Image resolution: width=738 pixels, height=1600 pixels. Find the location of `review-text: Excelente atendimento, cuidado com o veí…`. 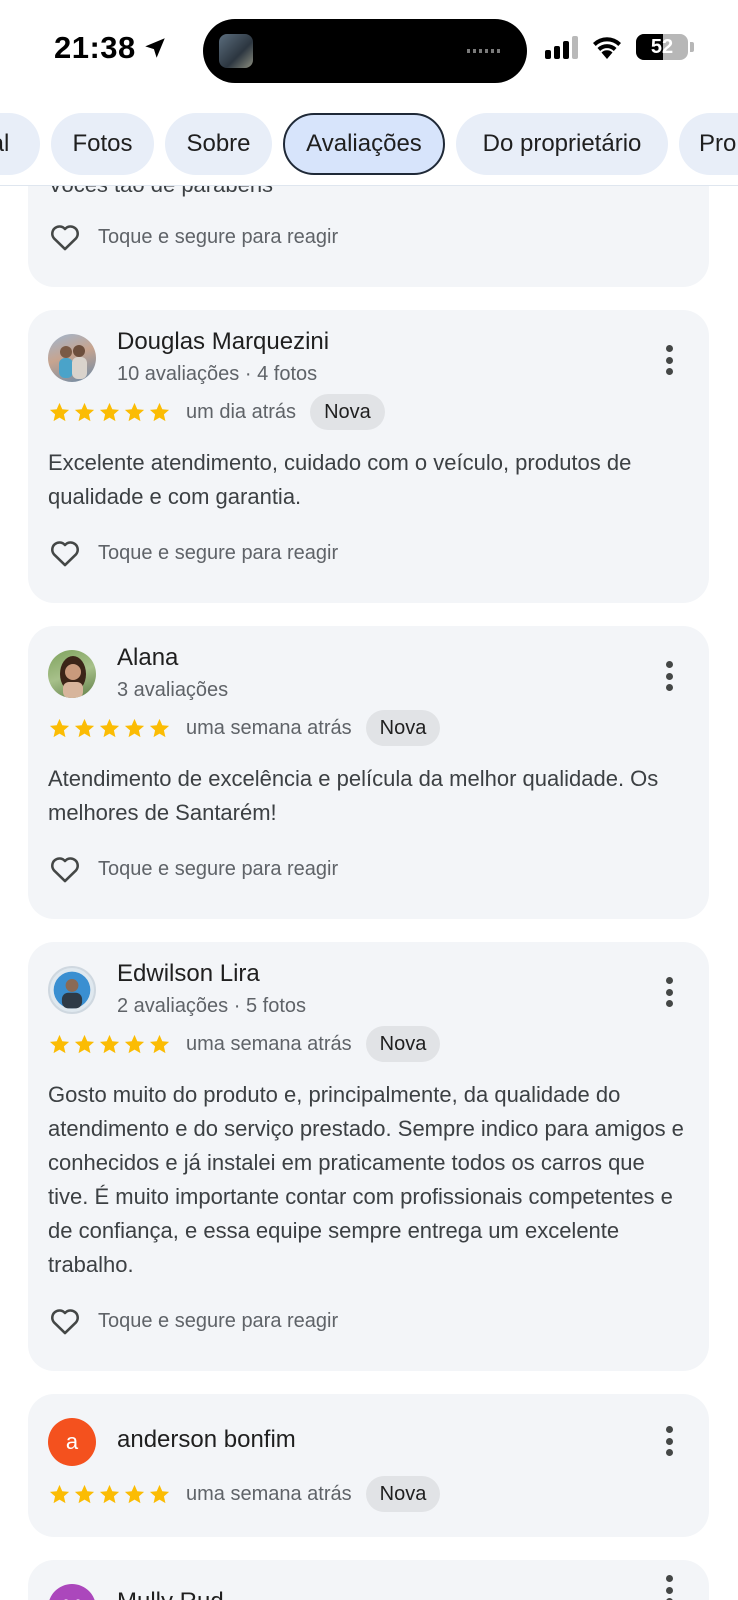

review-text: Excelente atendimento, cuidado com o veí… is located at coordinates (340, 479).